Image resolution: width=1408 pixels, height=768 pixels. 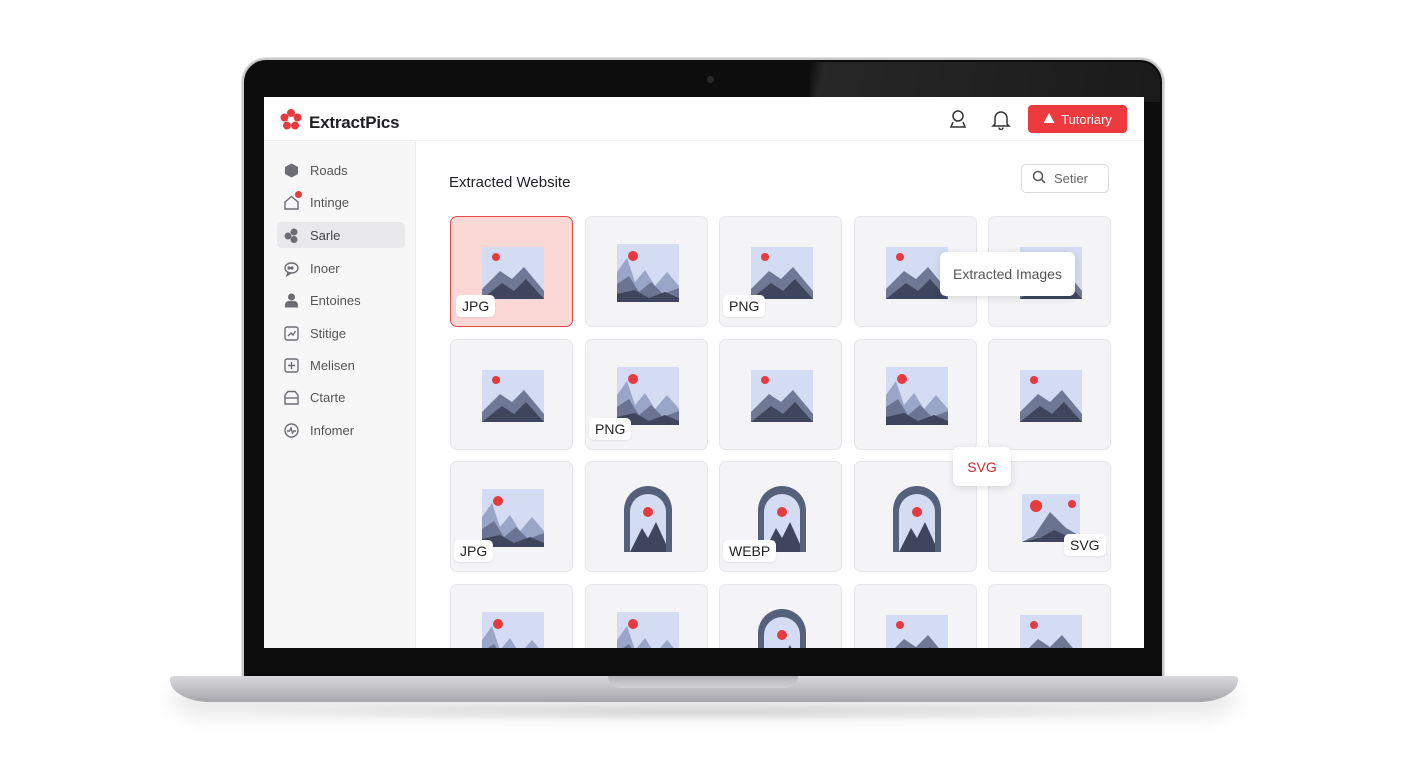 I want to click on app-name: ExtractPics, so click(x=354, y=122).